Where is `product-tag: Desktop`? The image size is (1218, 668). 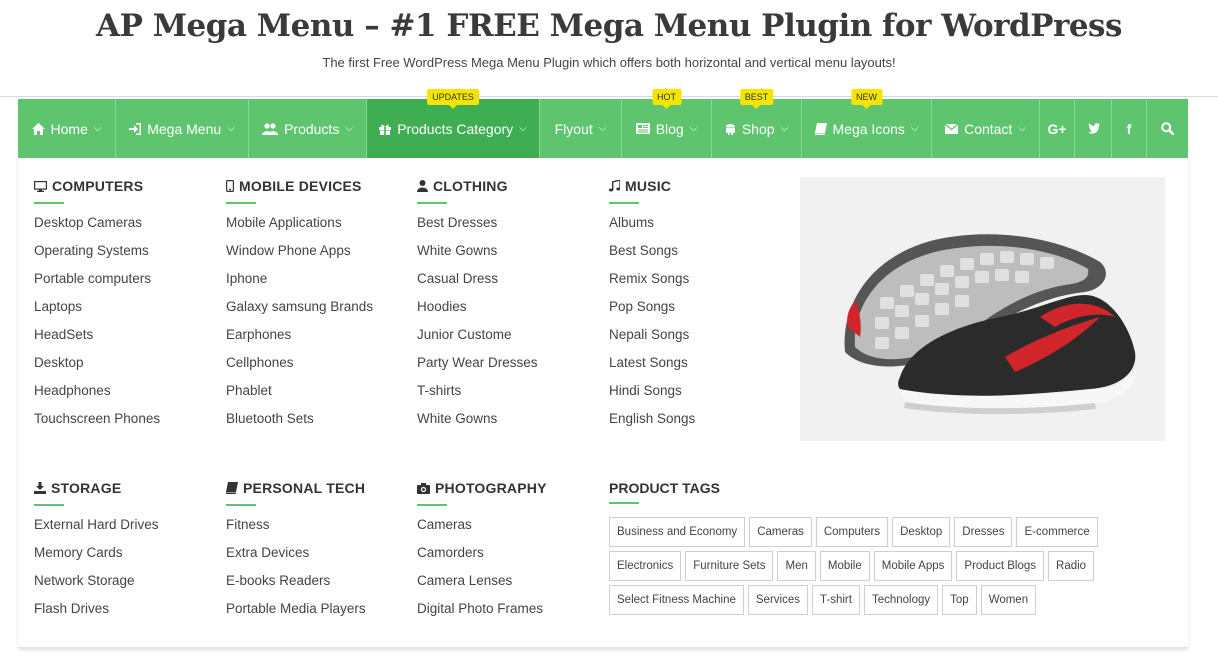
product-tag: Desktop is located at coordinates (921, 532).